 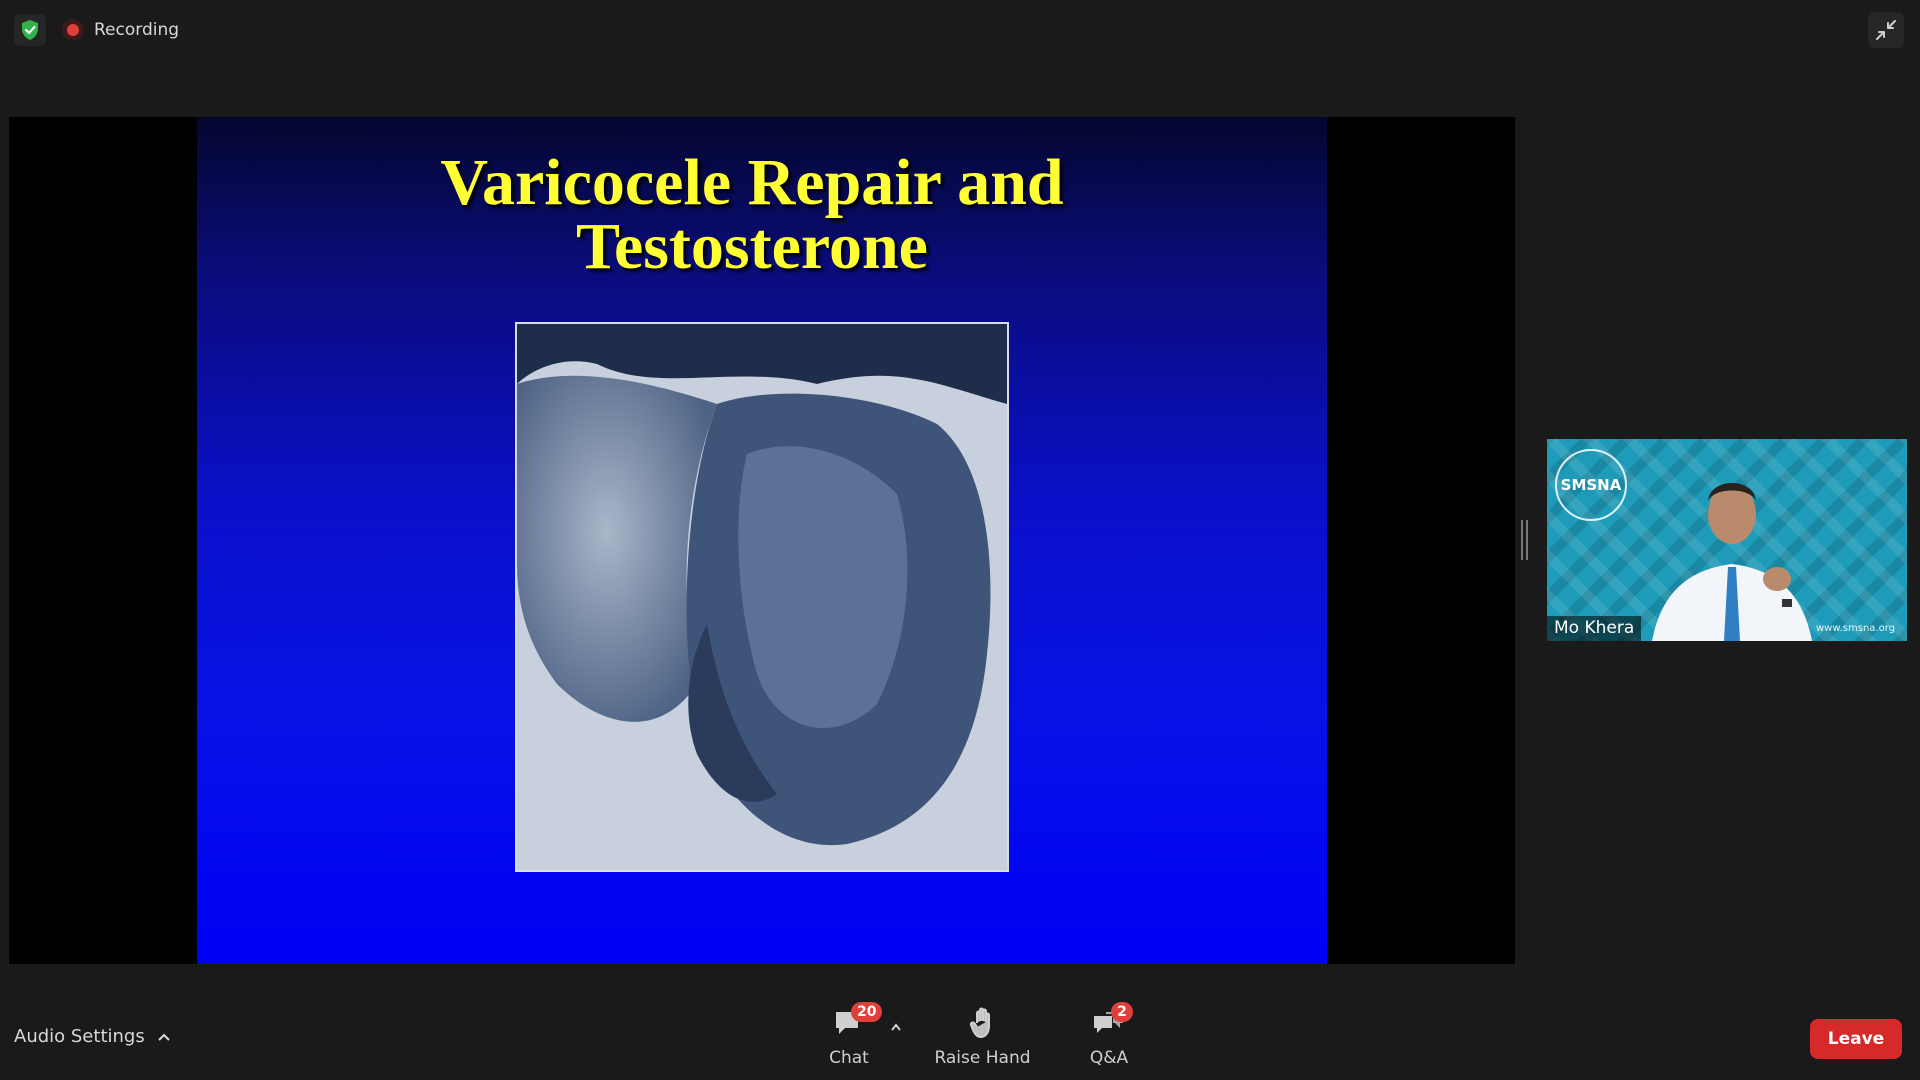 I want to click on slide-photo, so click(x=762, y=597).